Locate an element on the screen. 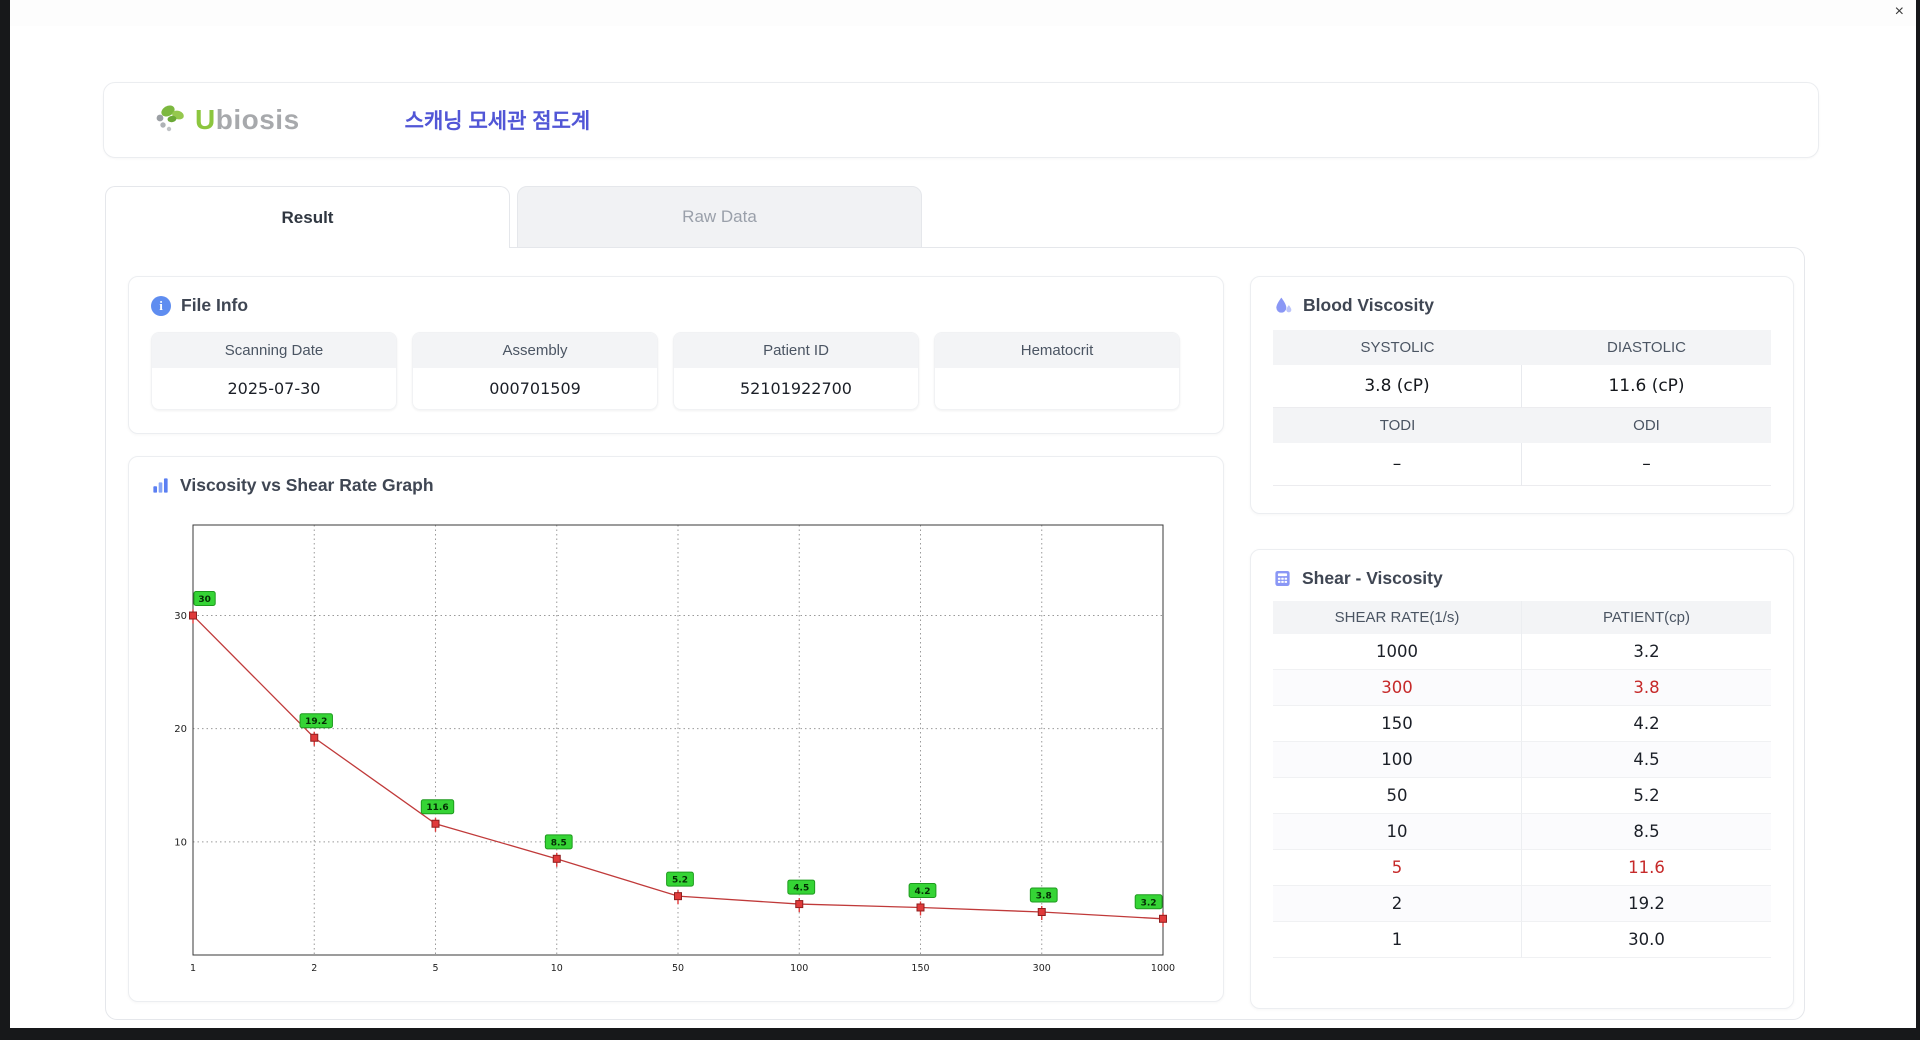  table-row: 150 4.2 is located at coordinates (1522, 724).